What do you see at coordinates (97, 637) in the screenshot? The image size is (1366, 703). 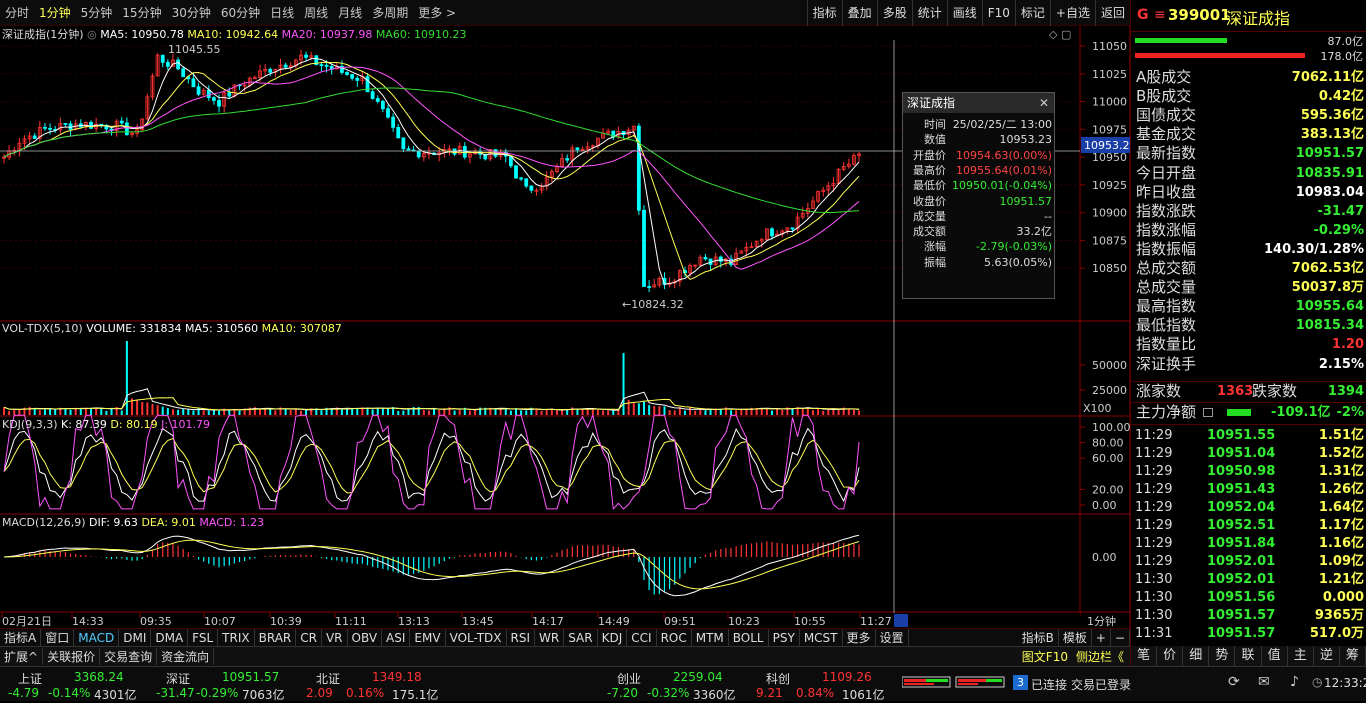 I see `indicator-tab: MACD` at bounding box center [97, 637].